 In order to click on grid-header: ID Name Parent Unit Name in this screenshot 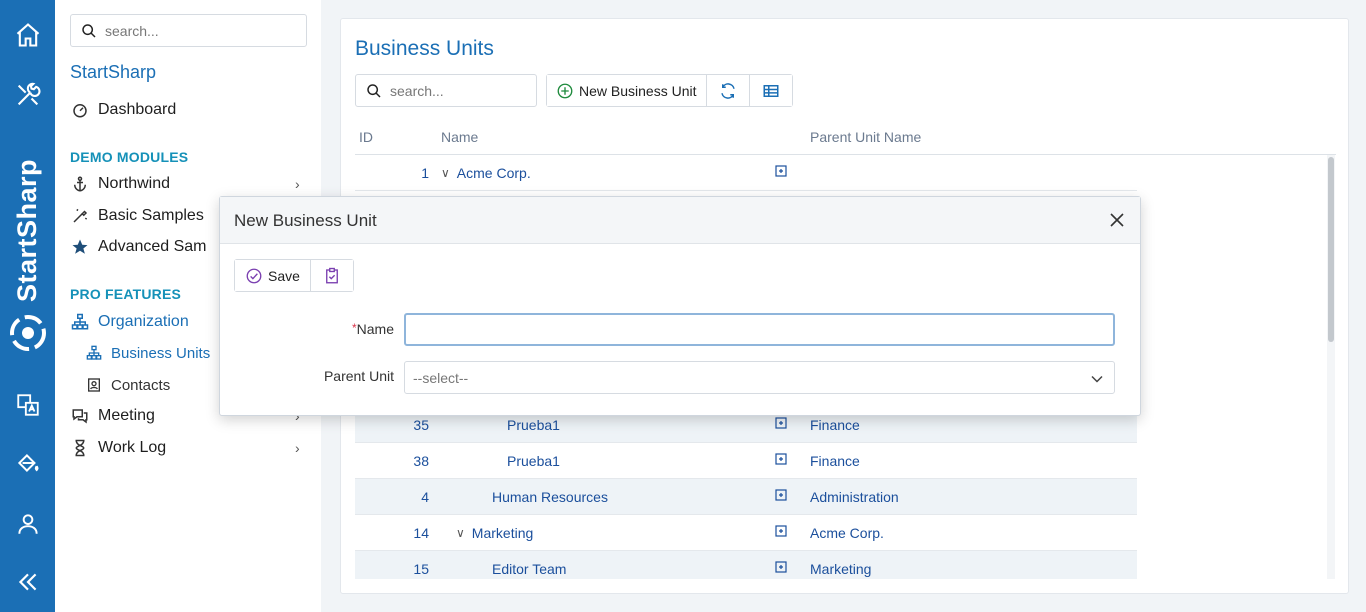, I will do `click(845, 137)`.